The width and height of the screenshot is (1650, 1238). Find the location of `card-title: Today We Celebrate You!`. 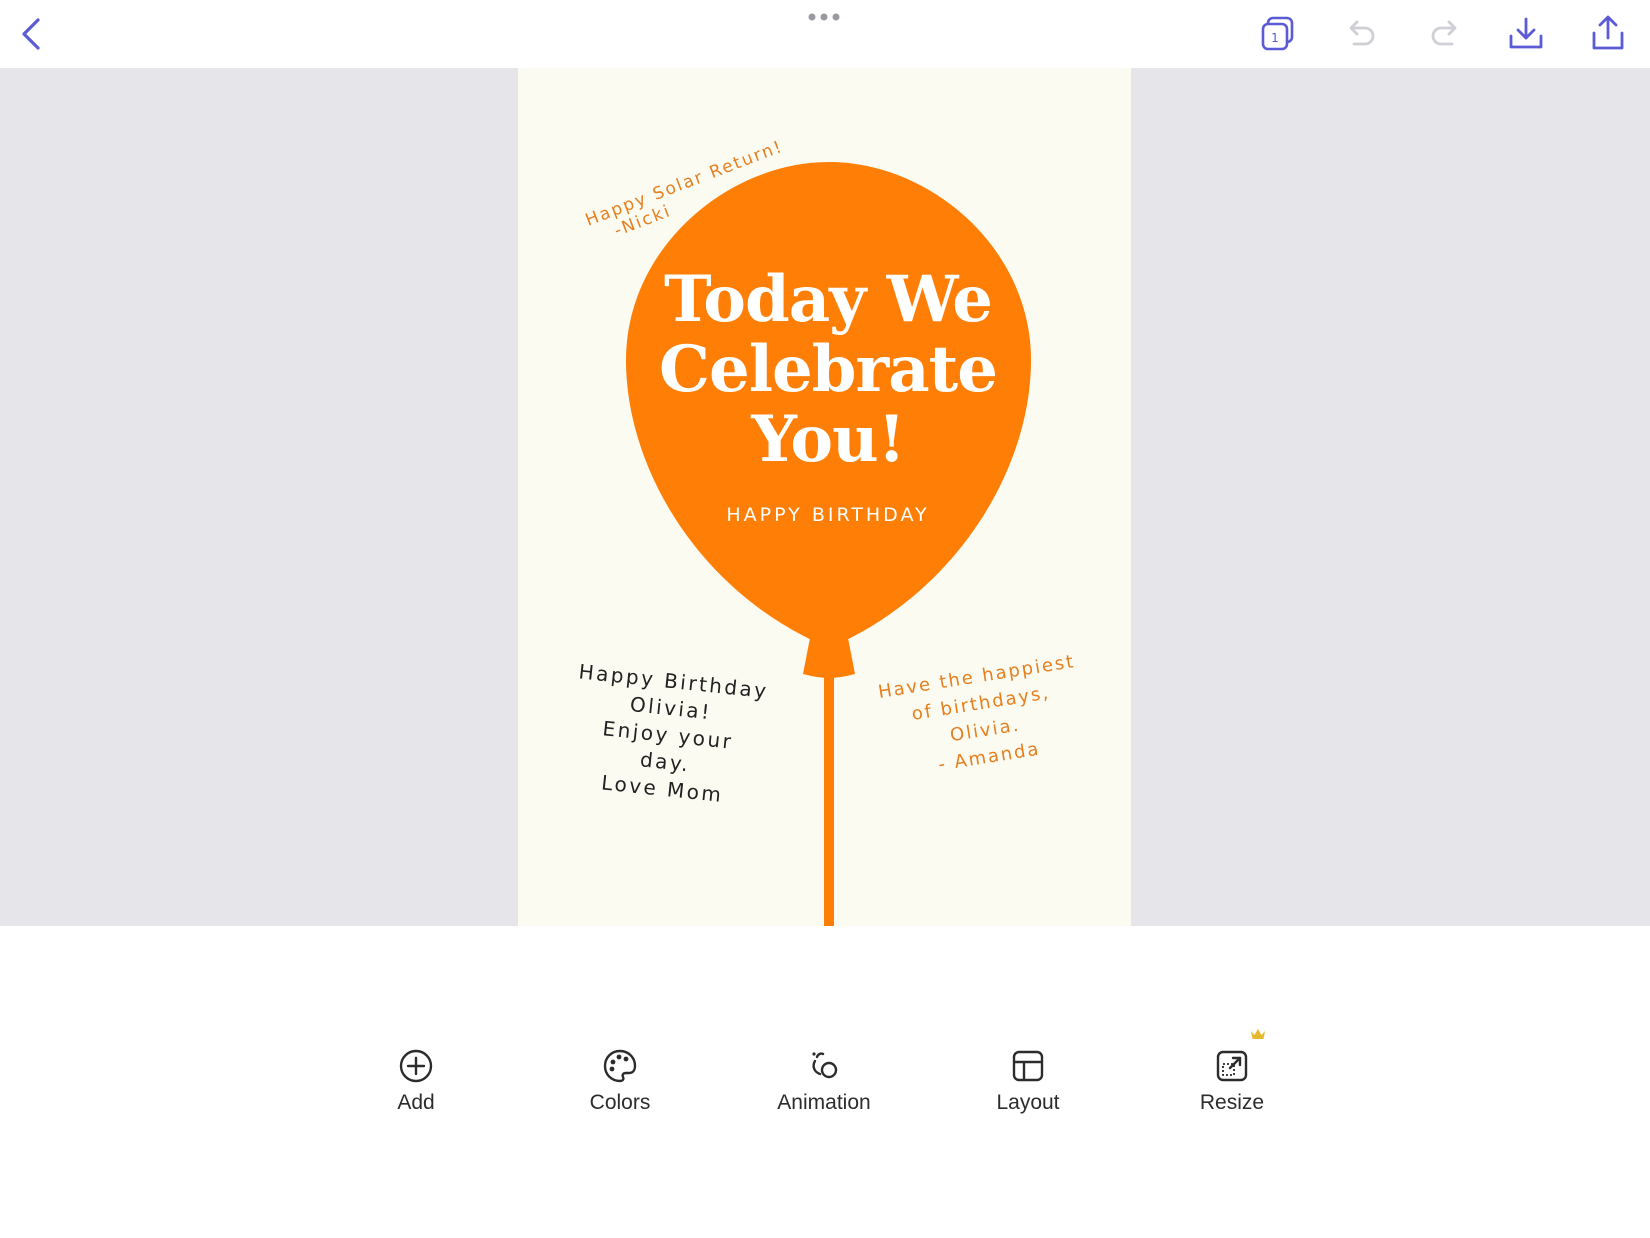

card-title: Today We Celebrate You! is located at coordinates (828, 370).